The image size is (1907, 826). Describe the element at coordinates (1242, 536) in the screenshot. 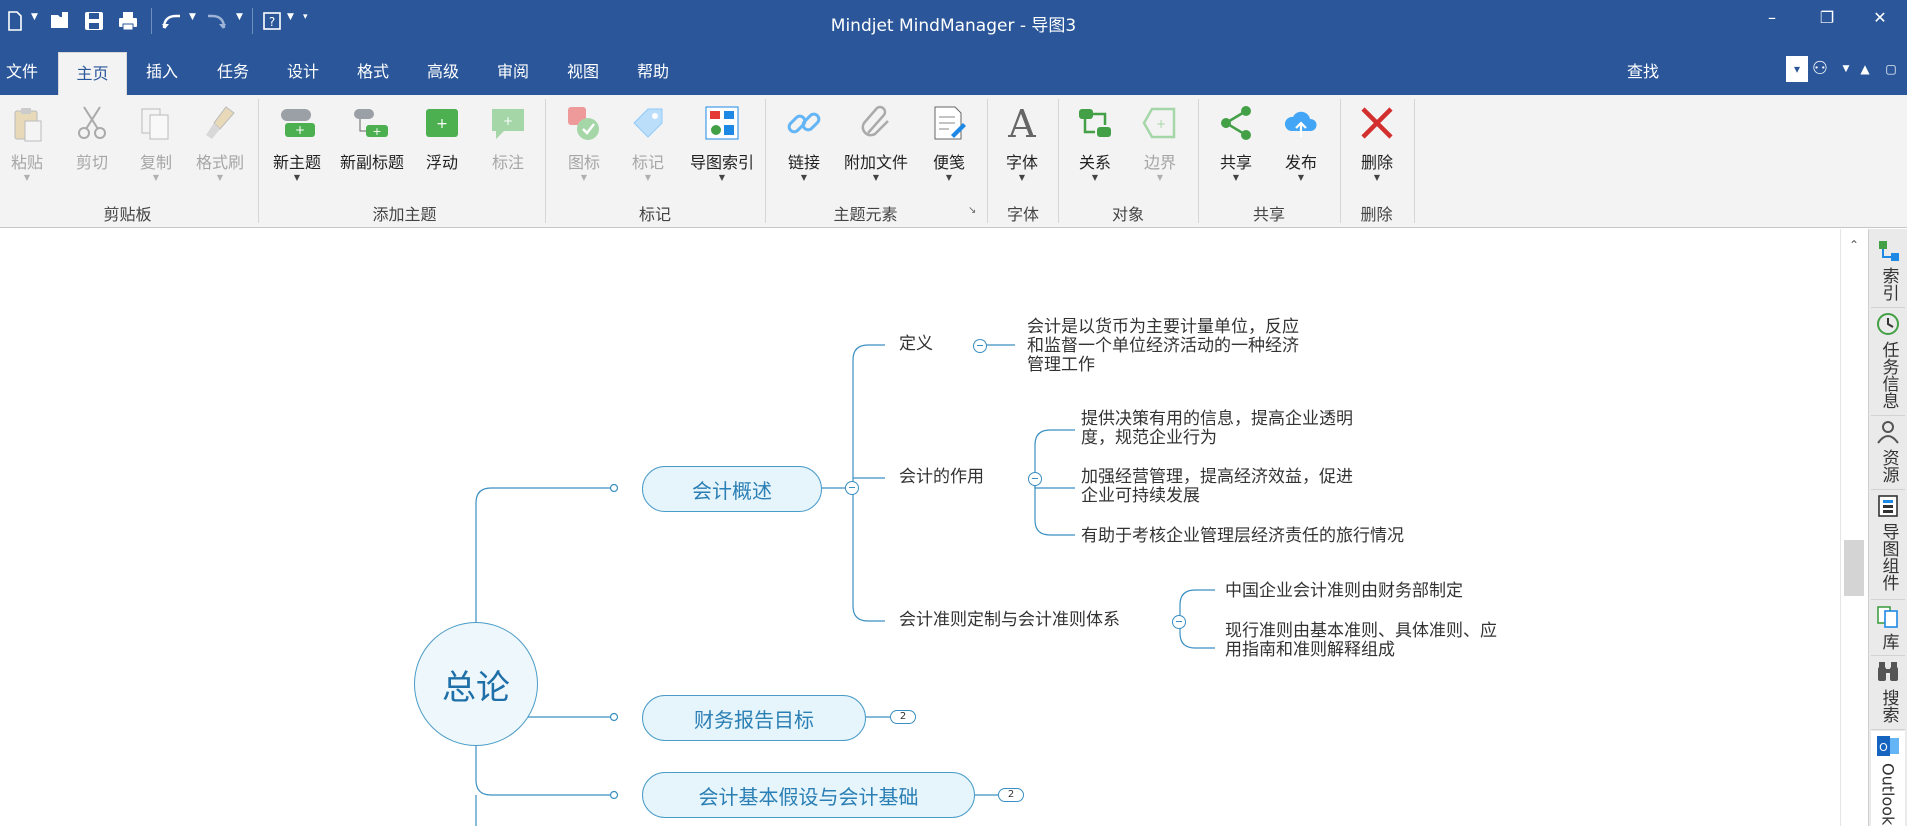

I see `role-item-responsibility: 有助于考核企业管理层经济责任的旅行情况` at that location.